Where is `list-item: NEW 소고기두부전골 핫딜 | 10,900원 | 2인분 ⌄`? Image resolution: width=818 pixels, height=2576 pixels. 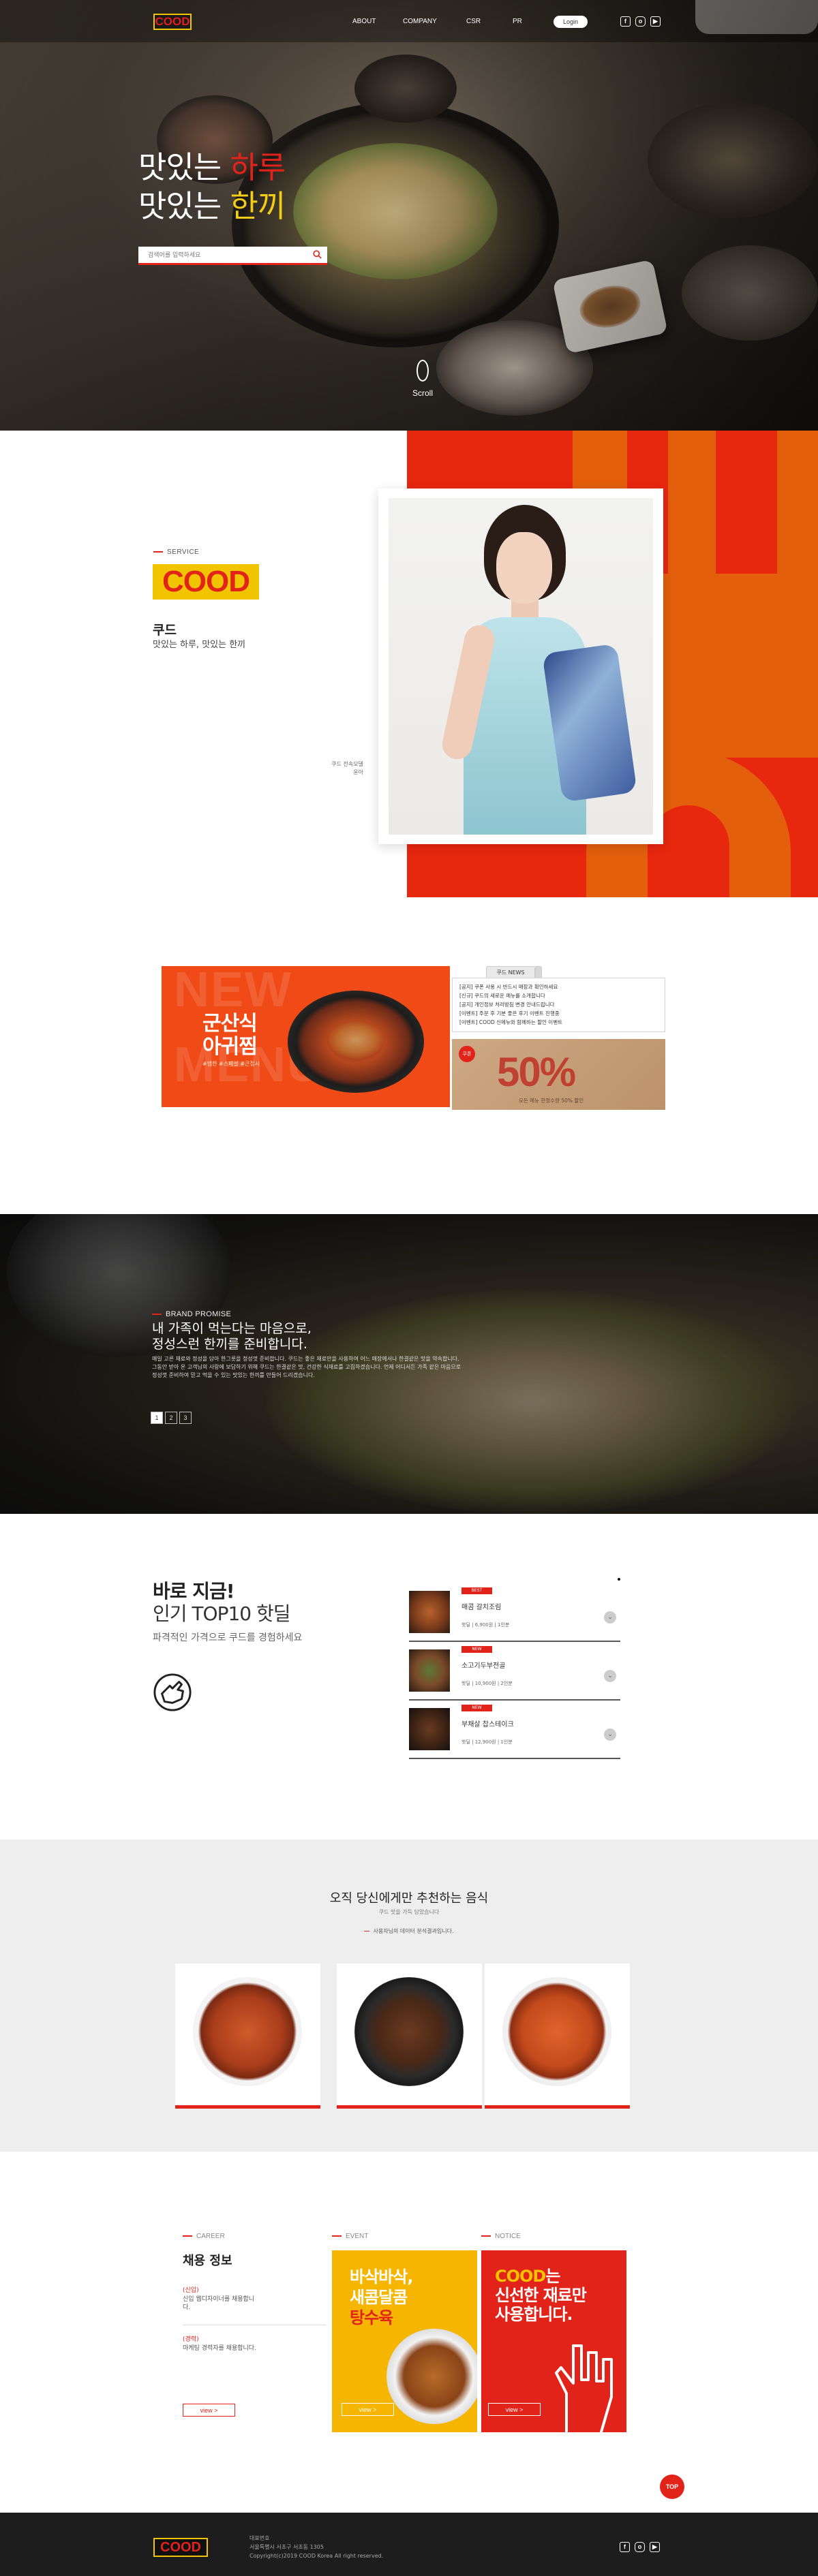 list-item: NEW 소고기두부전골 핫딜 | 10,900원 | 2인분 ⌄ is located at coordinates (514, 1673).